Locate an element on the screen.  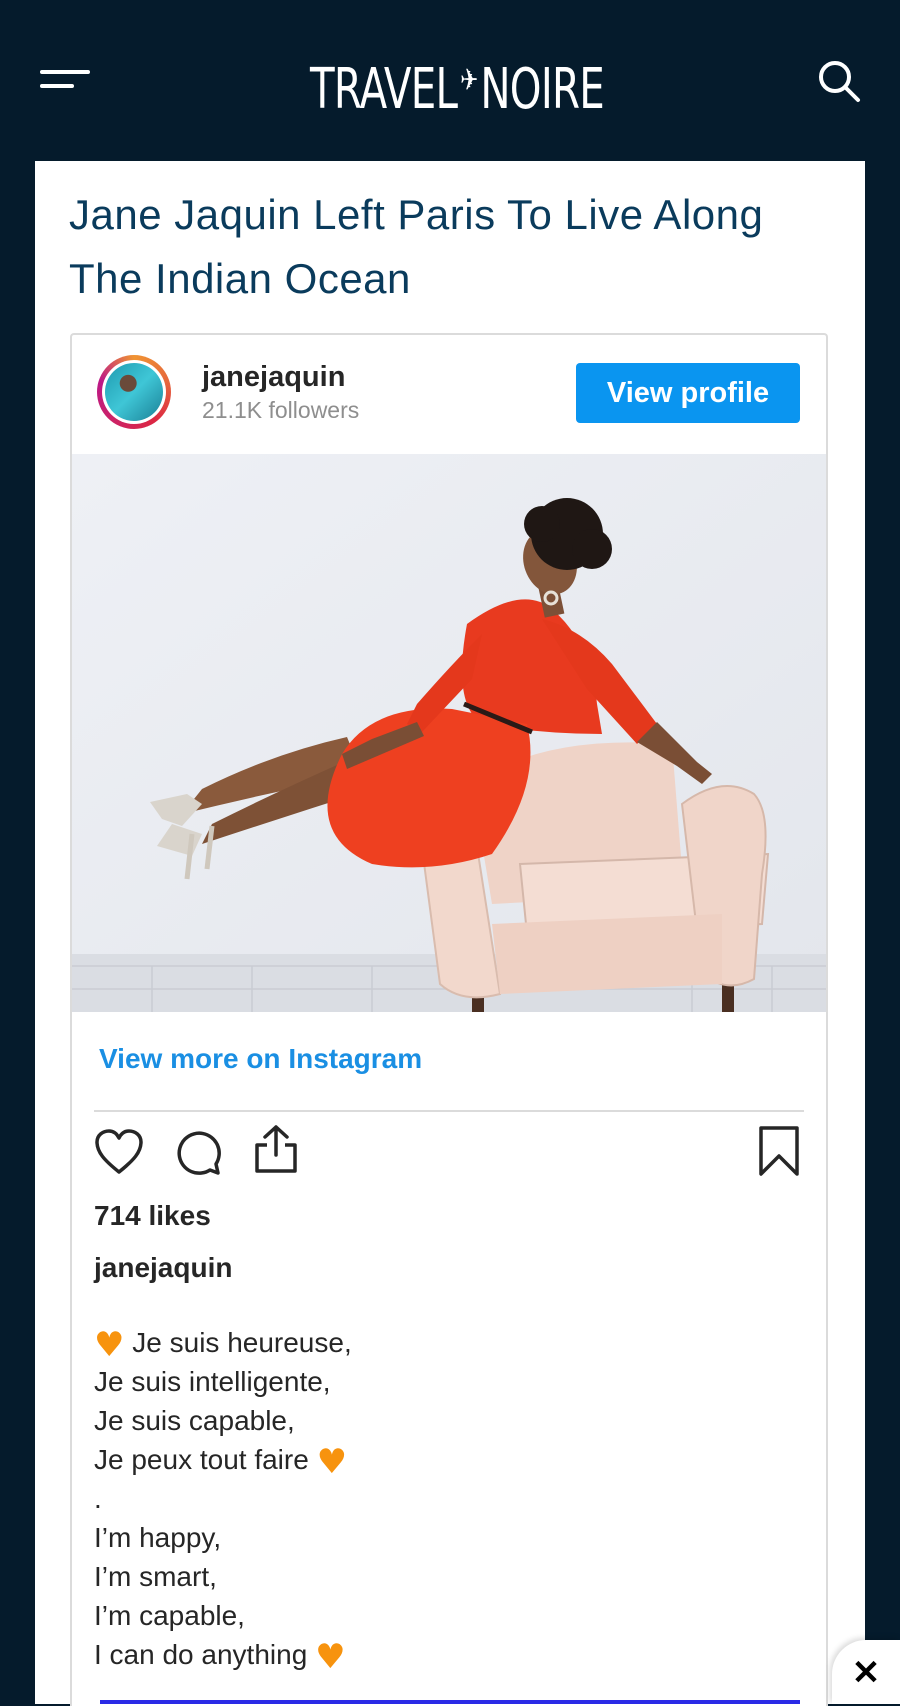
caption-line: Je suis intelligente, is located at coordinates (212, 1381).